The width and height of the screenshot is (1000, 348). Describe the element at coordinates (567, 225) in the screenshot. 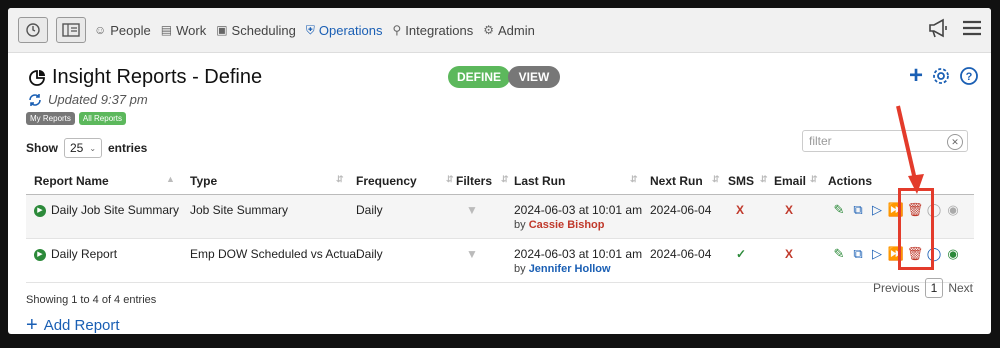

I see `run-by-user: Cassie Bishop` at that location.